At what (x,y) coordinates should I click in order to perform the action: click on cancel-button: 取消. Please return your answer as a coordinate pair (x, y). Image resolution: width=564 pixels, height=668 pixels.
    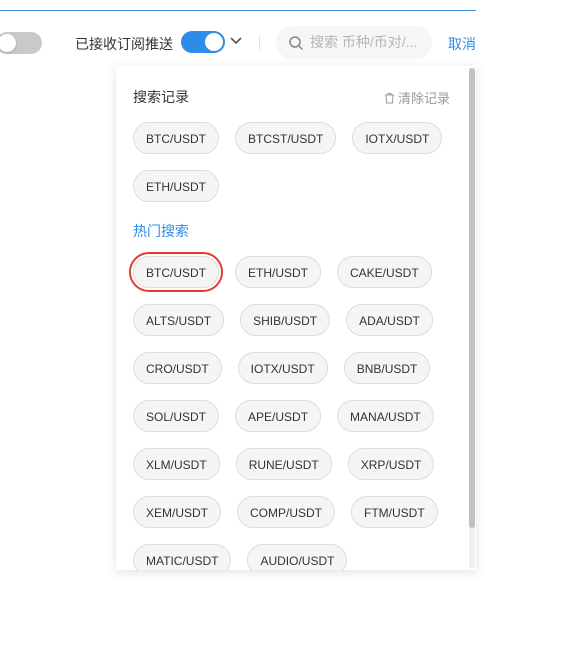
    Looking at the image, I should click on (462, 44).